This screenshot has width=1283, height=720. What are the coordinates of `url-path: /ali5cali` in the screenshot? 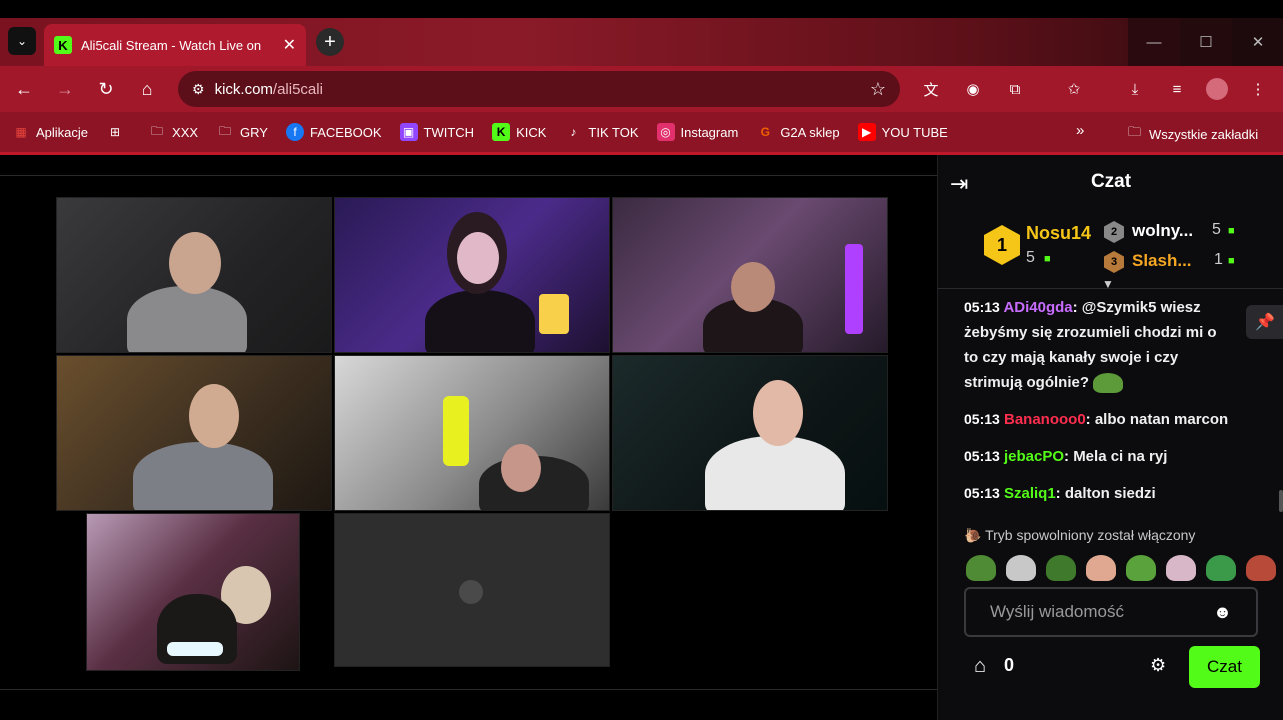 It's located at (297, 89).